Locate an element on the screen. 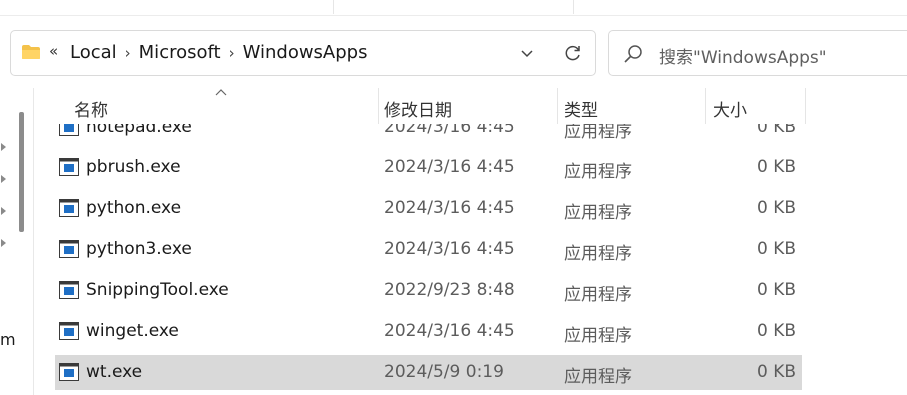  search-input: 搜索"WindowsApps" is located at coordinates (743, 55).